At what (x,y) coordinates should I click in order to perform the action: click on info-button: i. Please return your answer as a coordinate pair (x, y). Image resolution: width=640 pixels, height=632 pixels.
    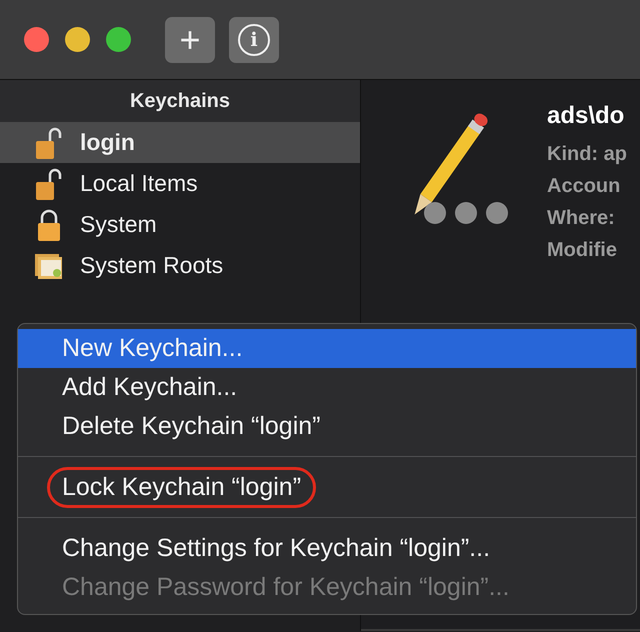
    Looking at the image, I should click on (254, 39).